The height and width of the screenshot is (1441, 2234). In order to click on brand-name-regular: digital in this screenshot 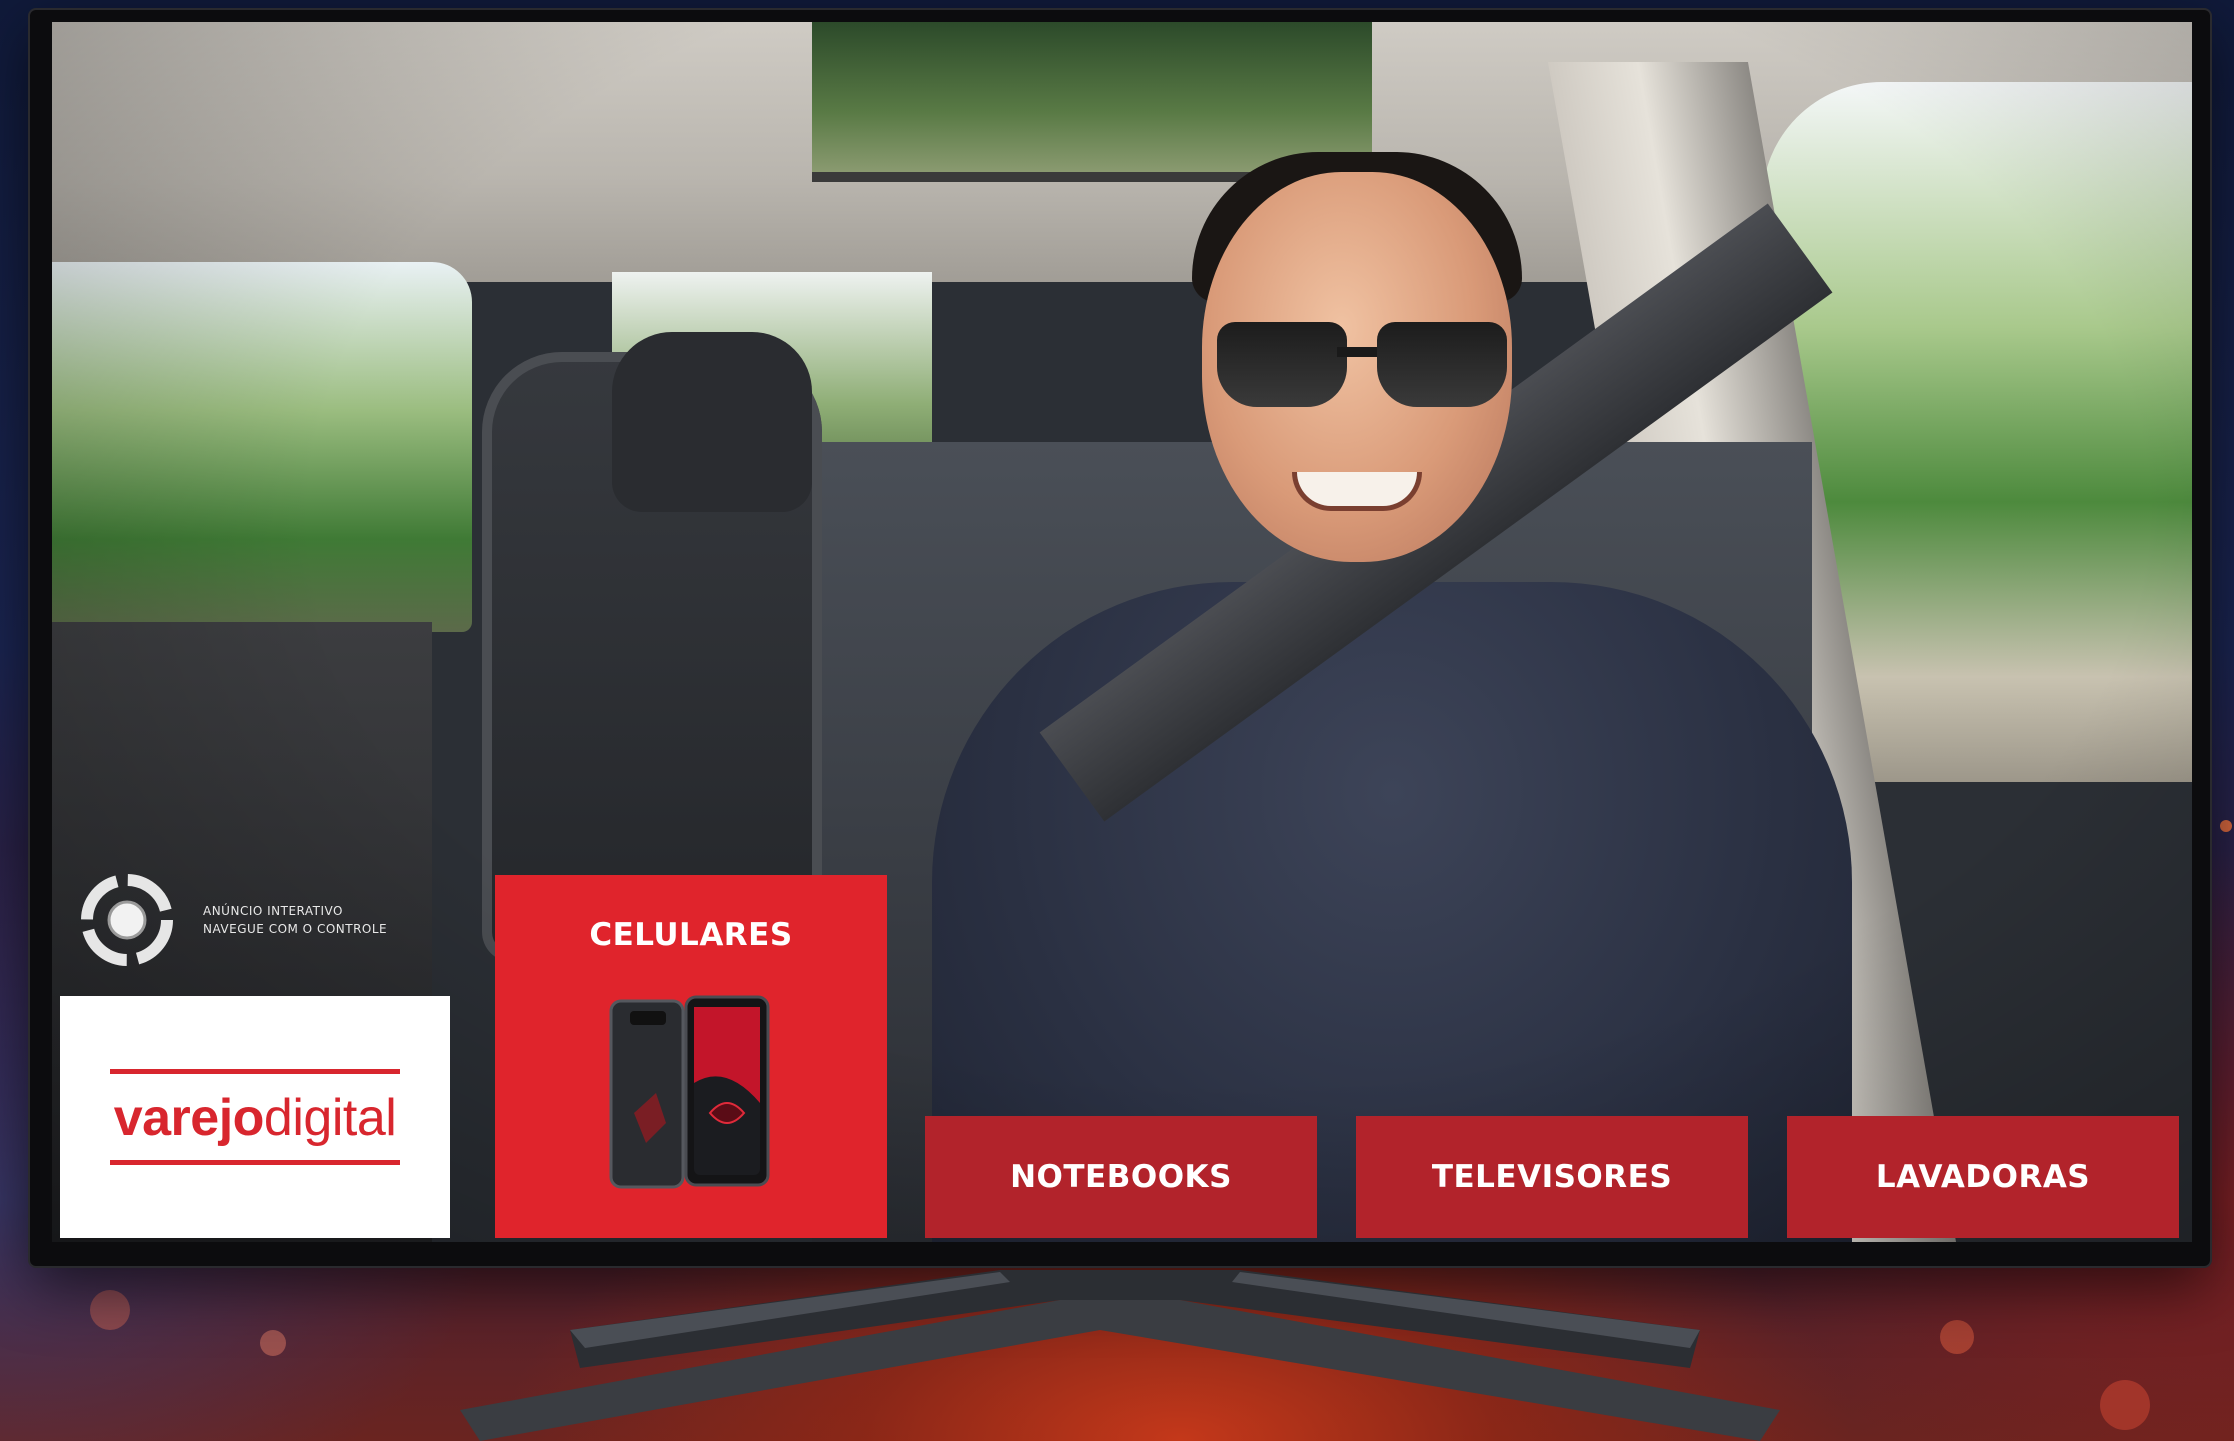, I will do `click(330, 1118)`.